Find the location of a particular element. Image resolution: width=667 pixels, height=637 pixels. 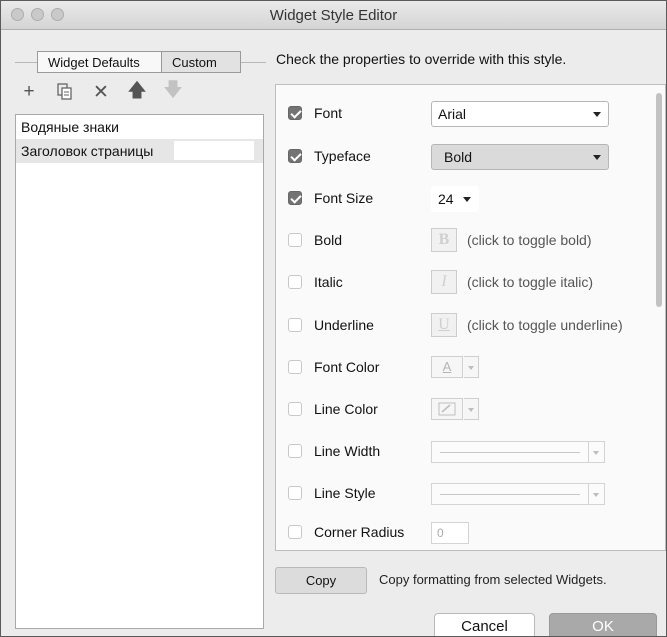

move-up-icon: 🡅 is located at coordinates (137, 92).